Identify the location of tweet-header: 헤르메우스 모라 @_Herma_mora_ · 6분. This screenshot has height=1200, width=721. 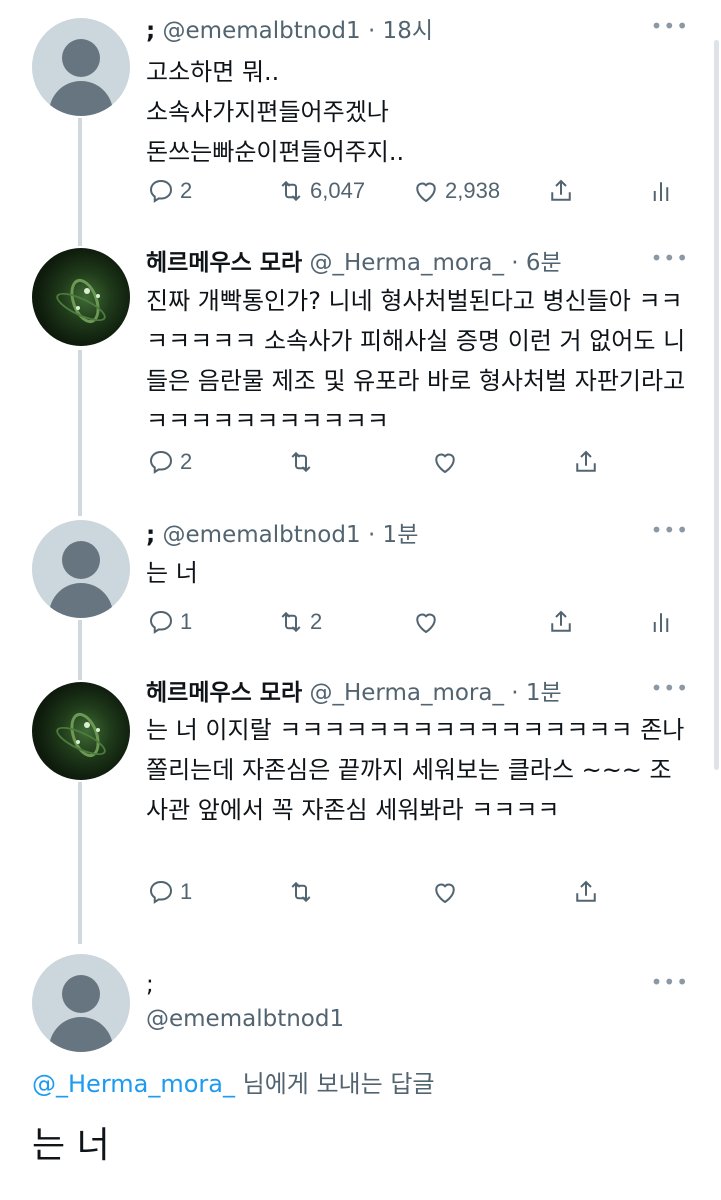
(354, 263).